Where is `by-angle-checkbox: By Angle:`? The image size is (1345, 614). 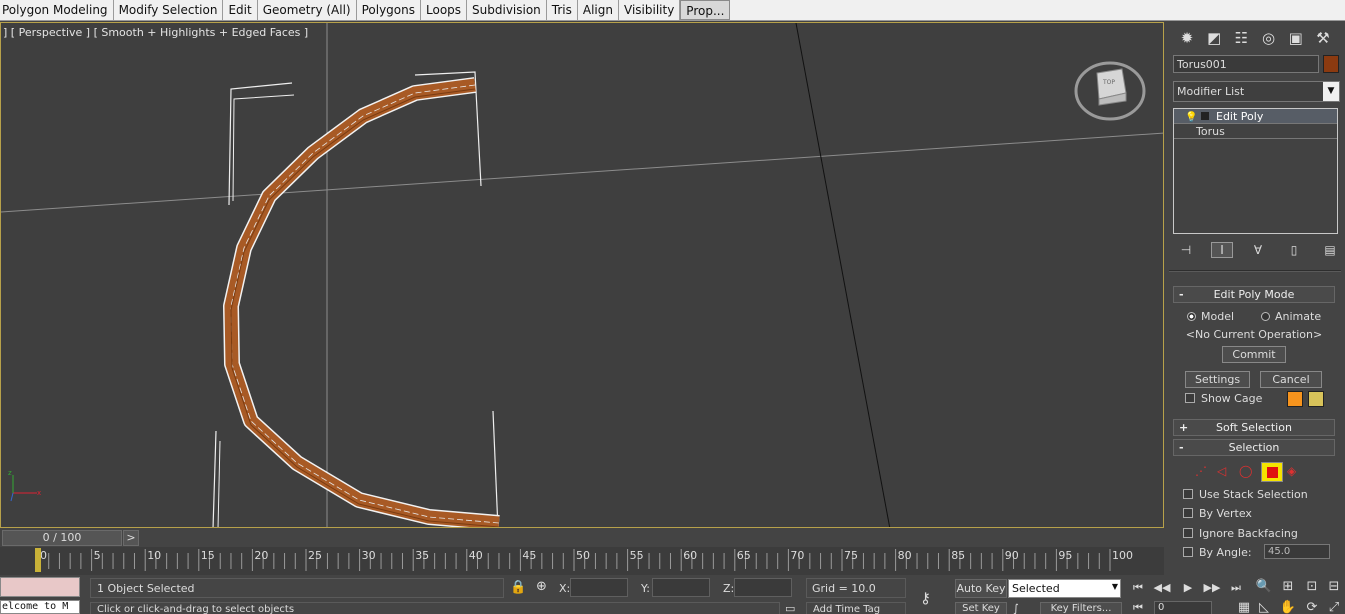 by-angle-checkbox: By Angle: is located at coordinates (1217, 552).